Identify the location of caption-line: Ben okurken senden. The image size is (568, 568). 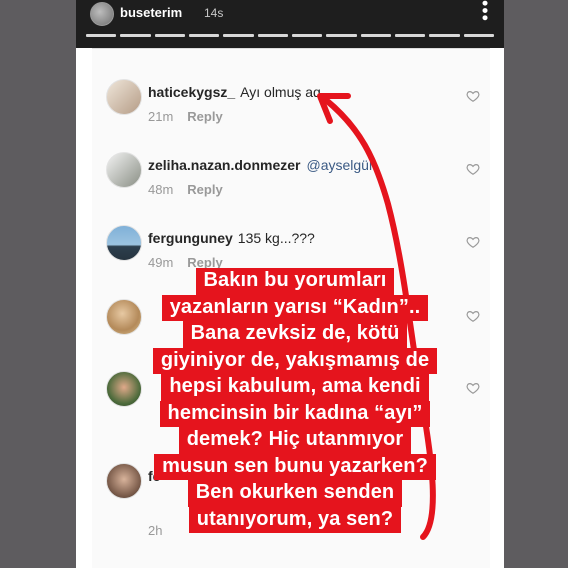
(295, 493).